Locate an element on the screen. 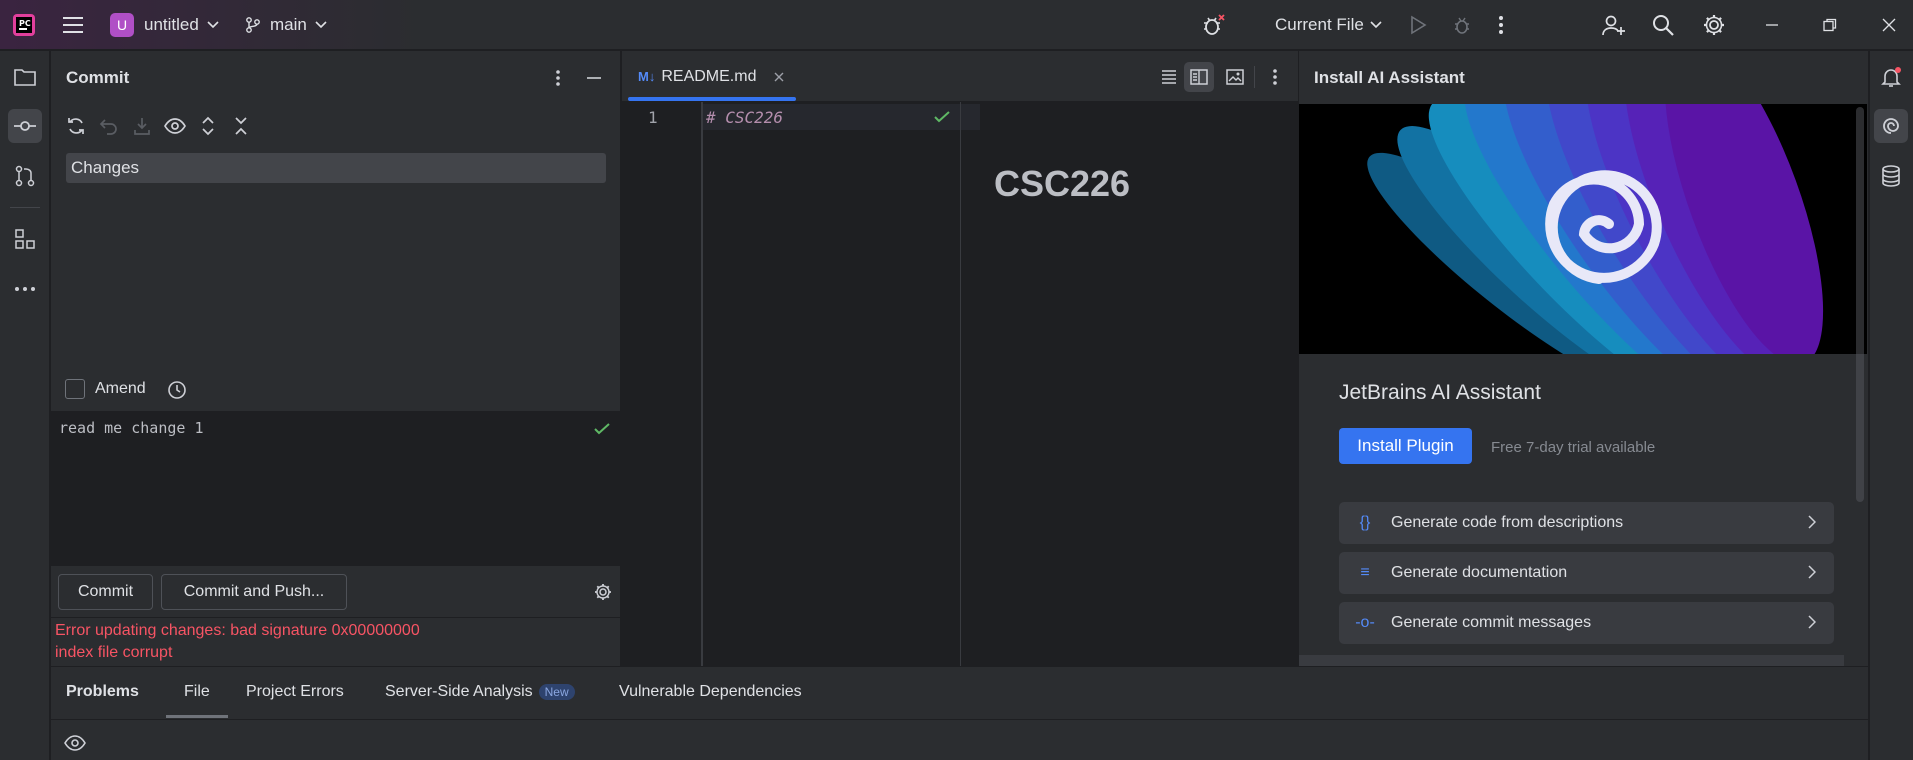  preview-only-icon is located at coordinates (1235, 77).